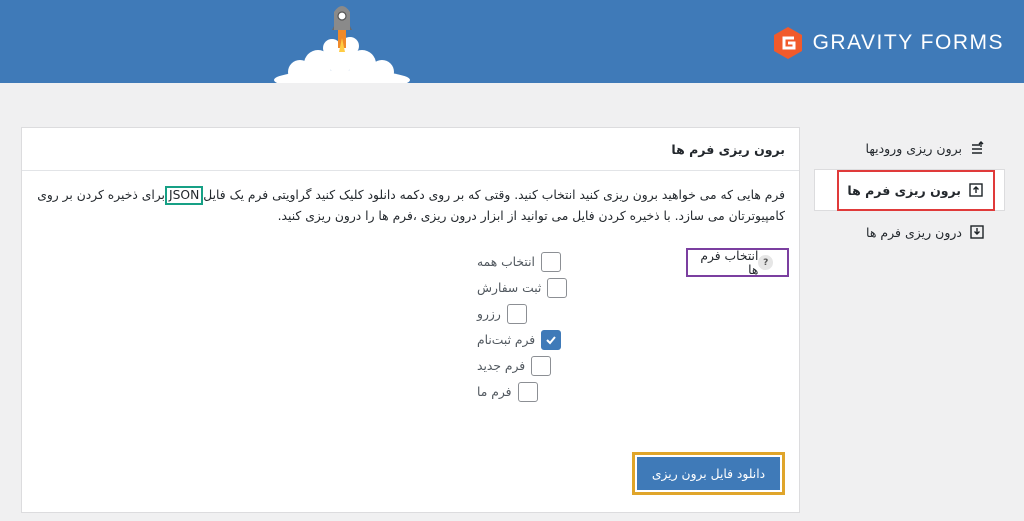 This screenshot has width=1024, height=521. Describe the element at coordinates (977, 148) in the screenshot. I see `export-entries-icon` at that location.